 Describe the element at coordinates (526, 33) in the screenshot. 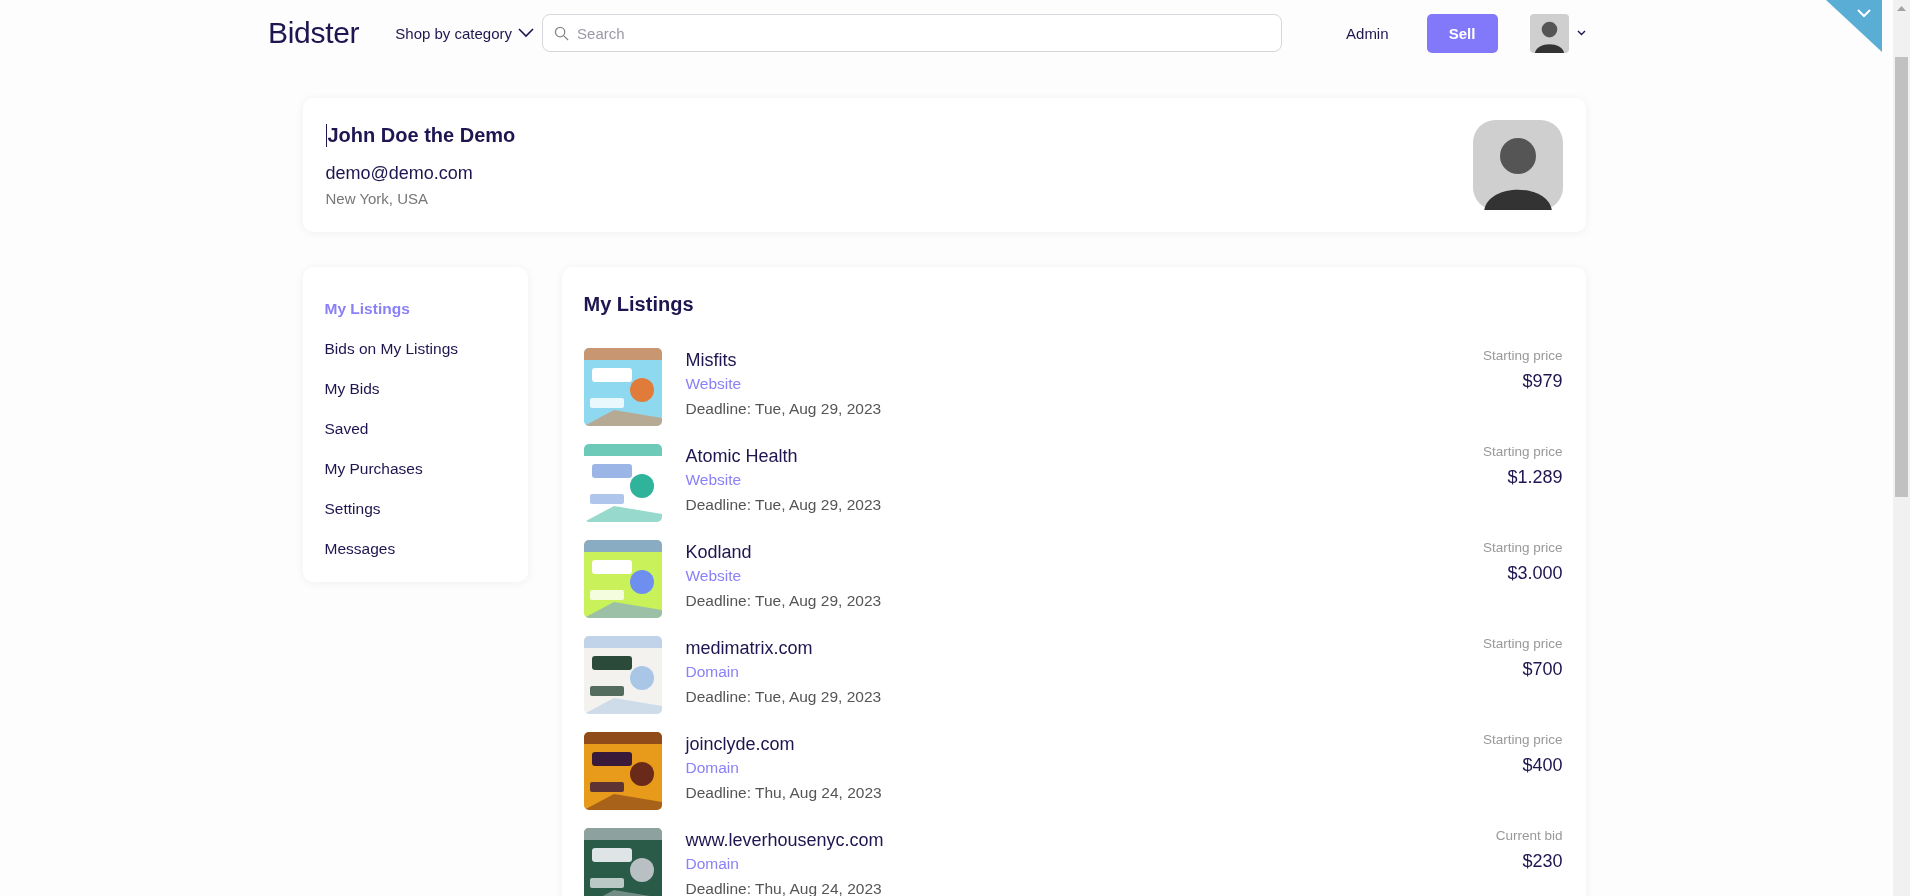

I see `chevron-down-icon` at that location.